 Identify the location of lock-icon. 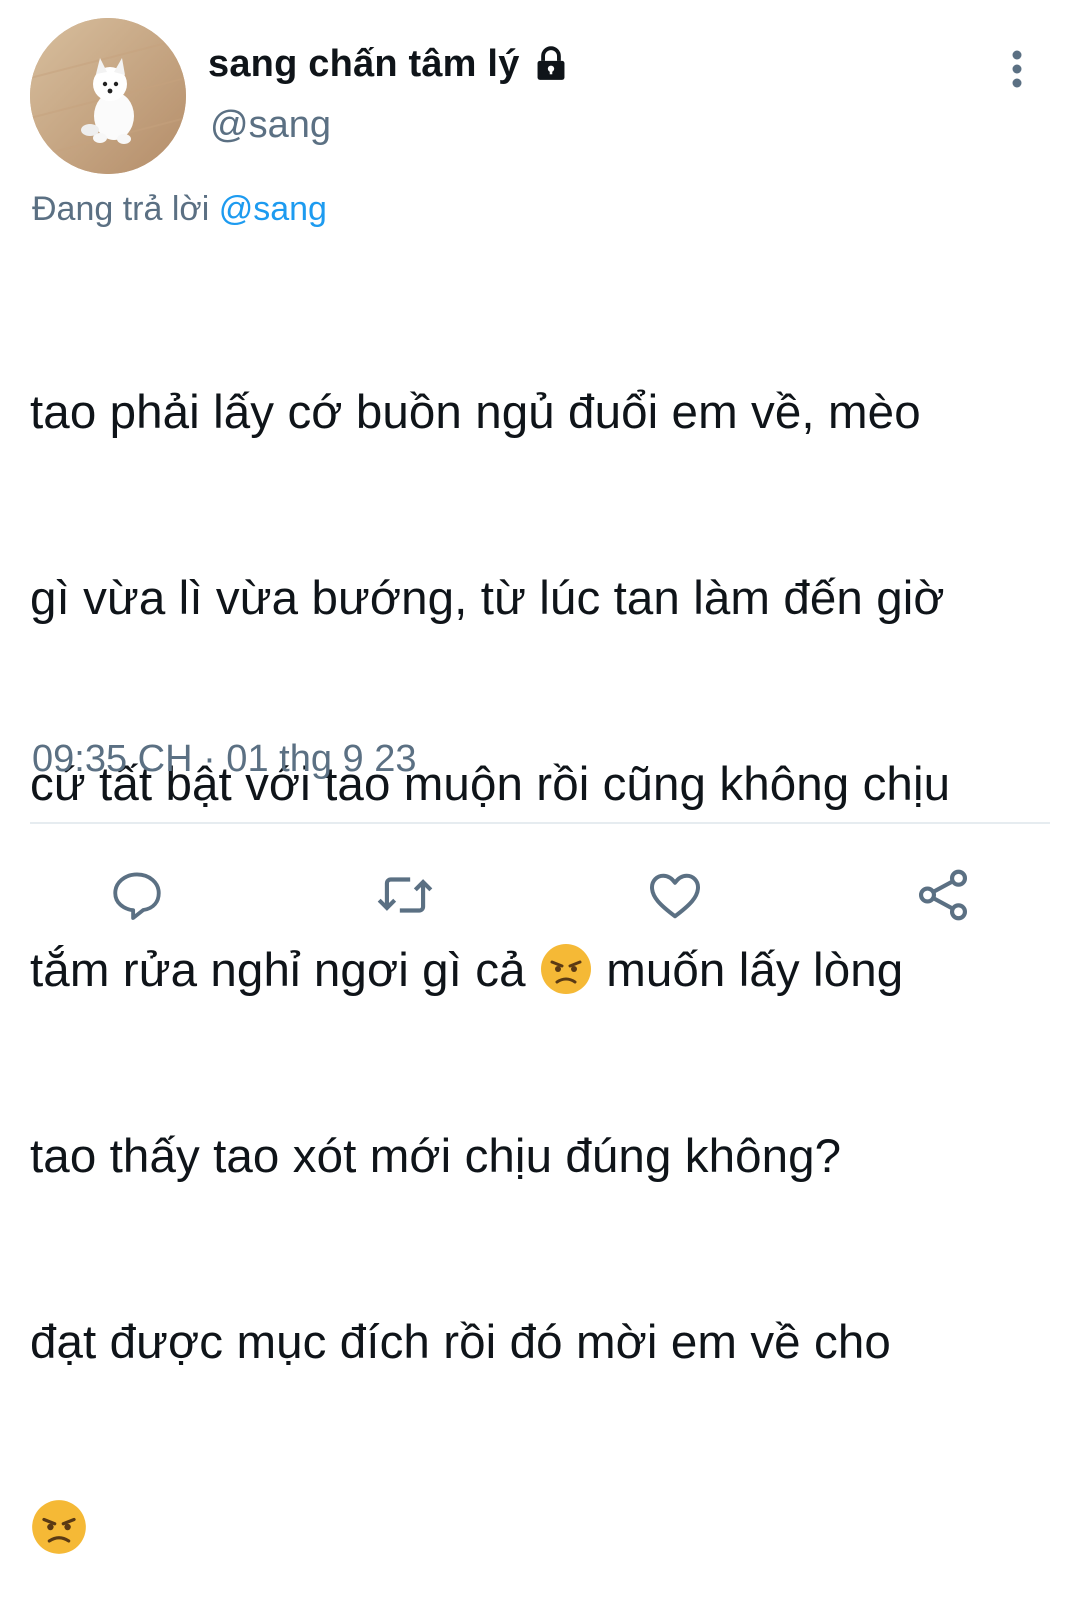
(551, 64).